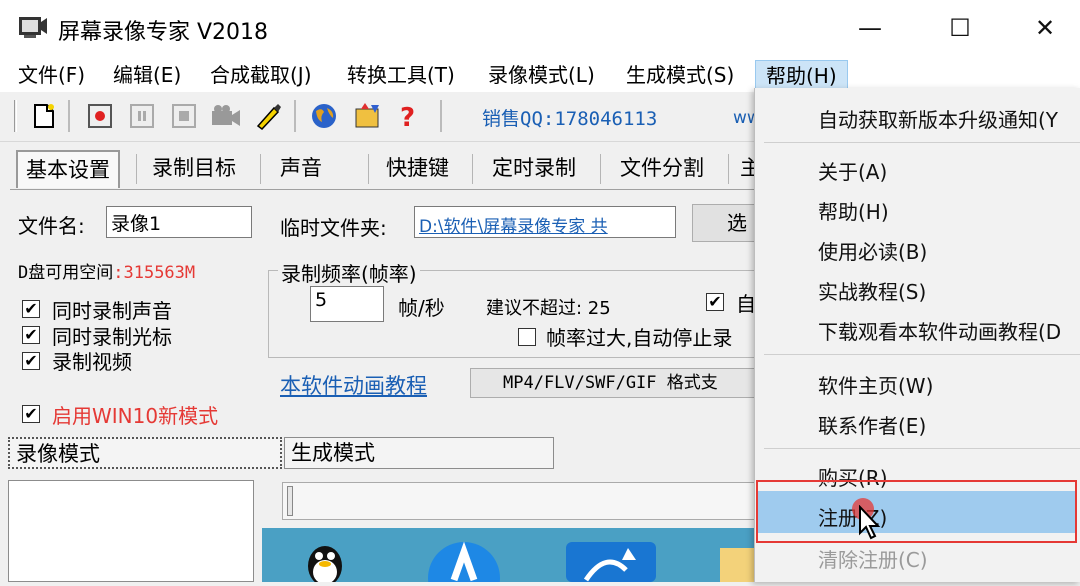 This screenshot has width=1080, height=586. What do you see at coordinates (44, 116) in the screenshot?
I see `new-file-icon` at bounding box center [44, 116].